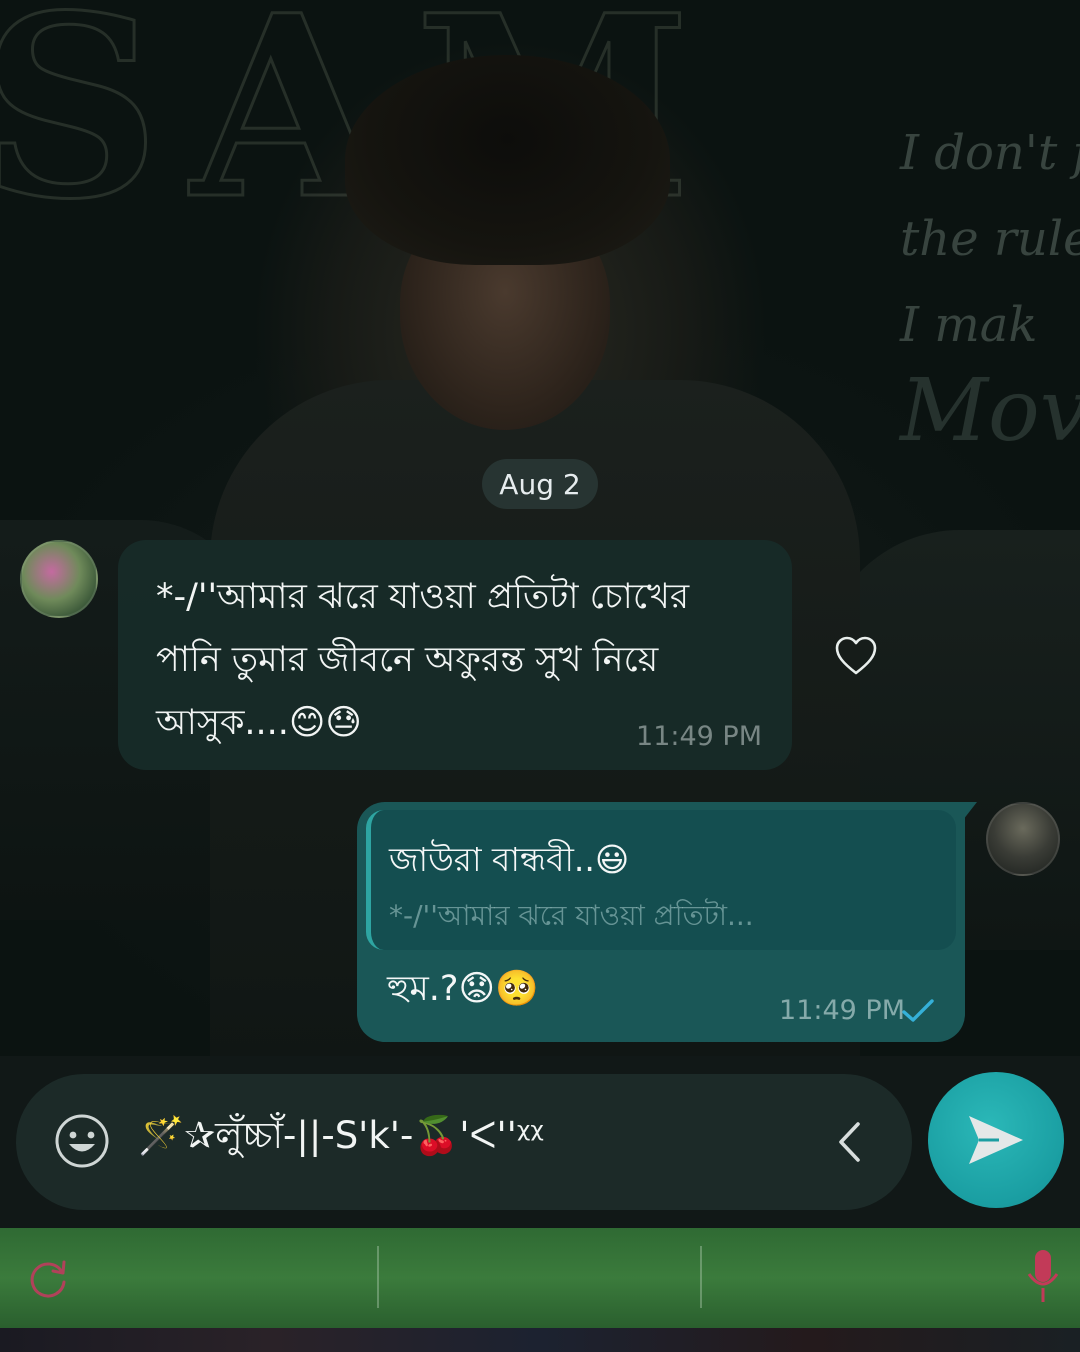  What do you see at coordinates (856, 656) in the screenshot?
I see `heart-outline-icon` at bounding box center [856, 656].